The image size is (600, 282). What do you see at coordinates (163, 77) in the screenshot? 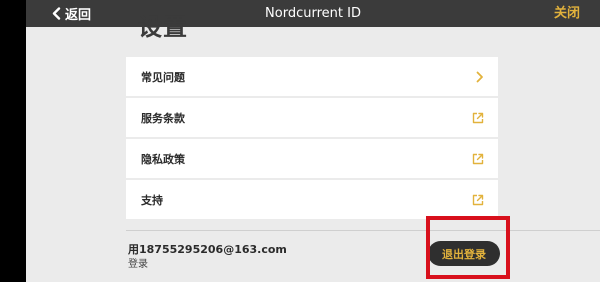
I see `menu-item-label: 常见问题` at bounding box center [163, 77].